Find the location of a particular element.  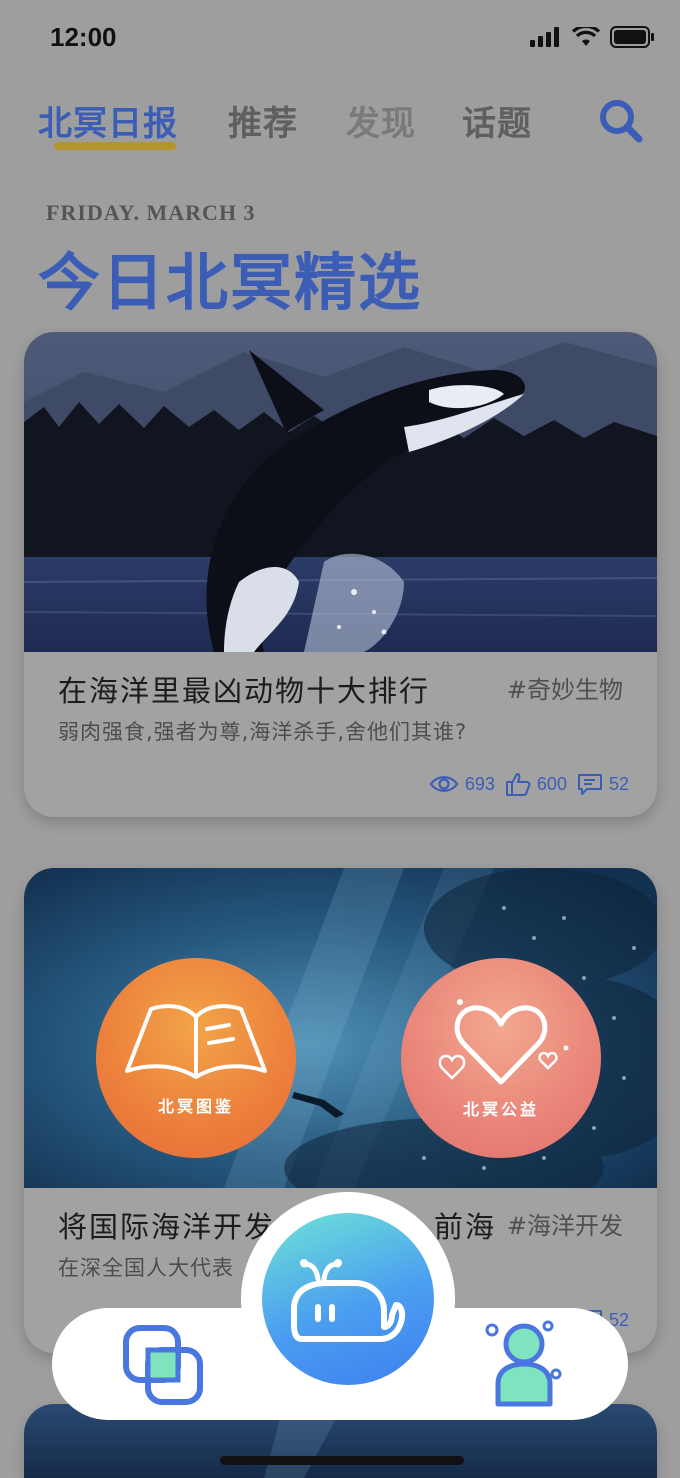

tab-recommend: 推荐 is located at coordinates (263, 120).